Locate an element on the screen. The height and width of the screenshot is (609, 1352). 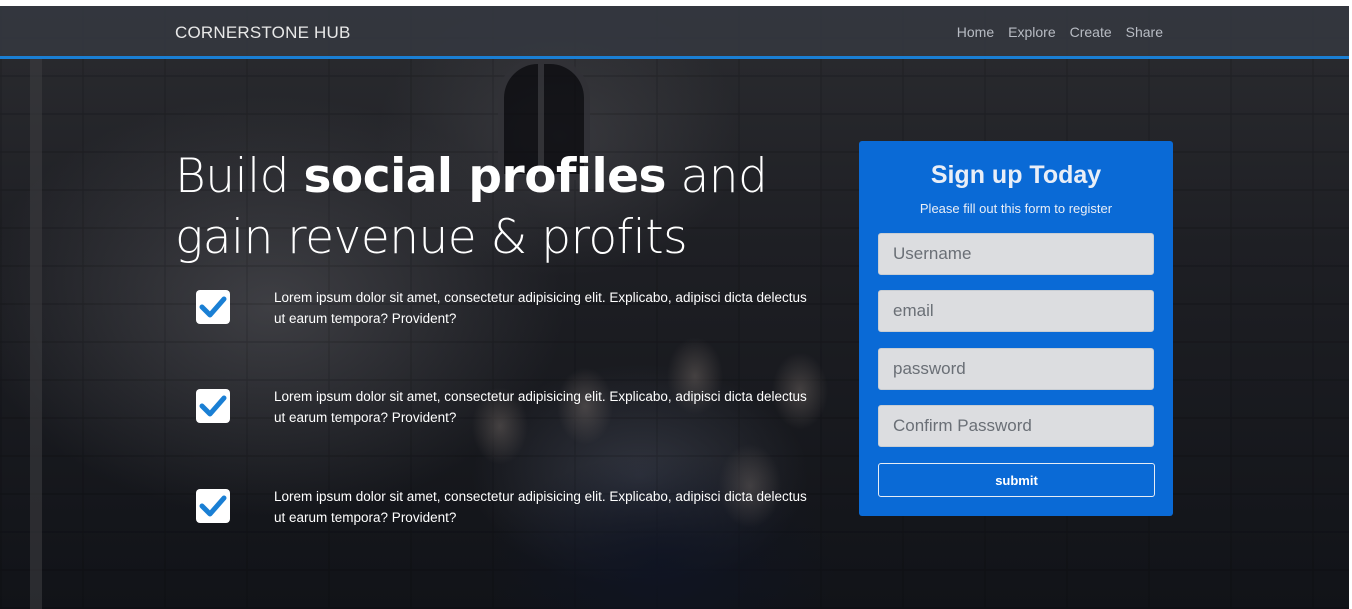
nav-link-share: Share is located at coordinates (1144, 32).